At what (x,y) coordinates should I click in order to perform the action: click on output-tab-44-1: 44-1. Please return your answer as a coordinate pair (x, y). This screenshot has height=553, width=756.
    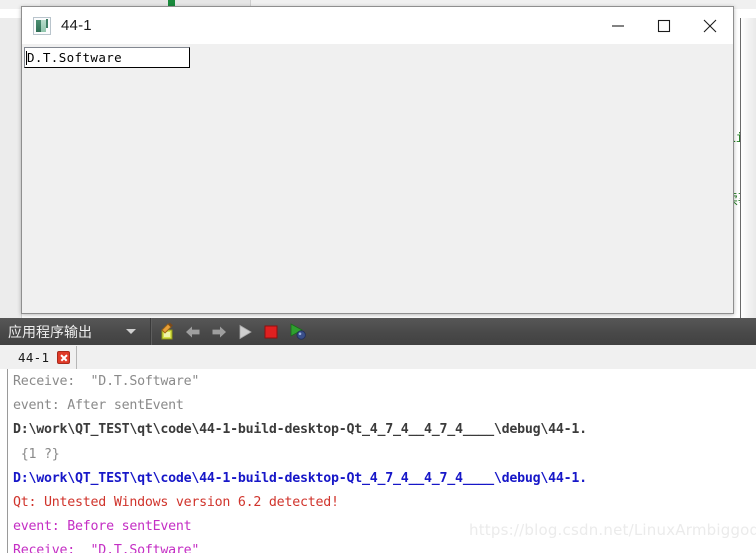
    Looking at the image, I should click on (39, 357).